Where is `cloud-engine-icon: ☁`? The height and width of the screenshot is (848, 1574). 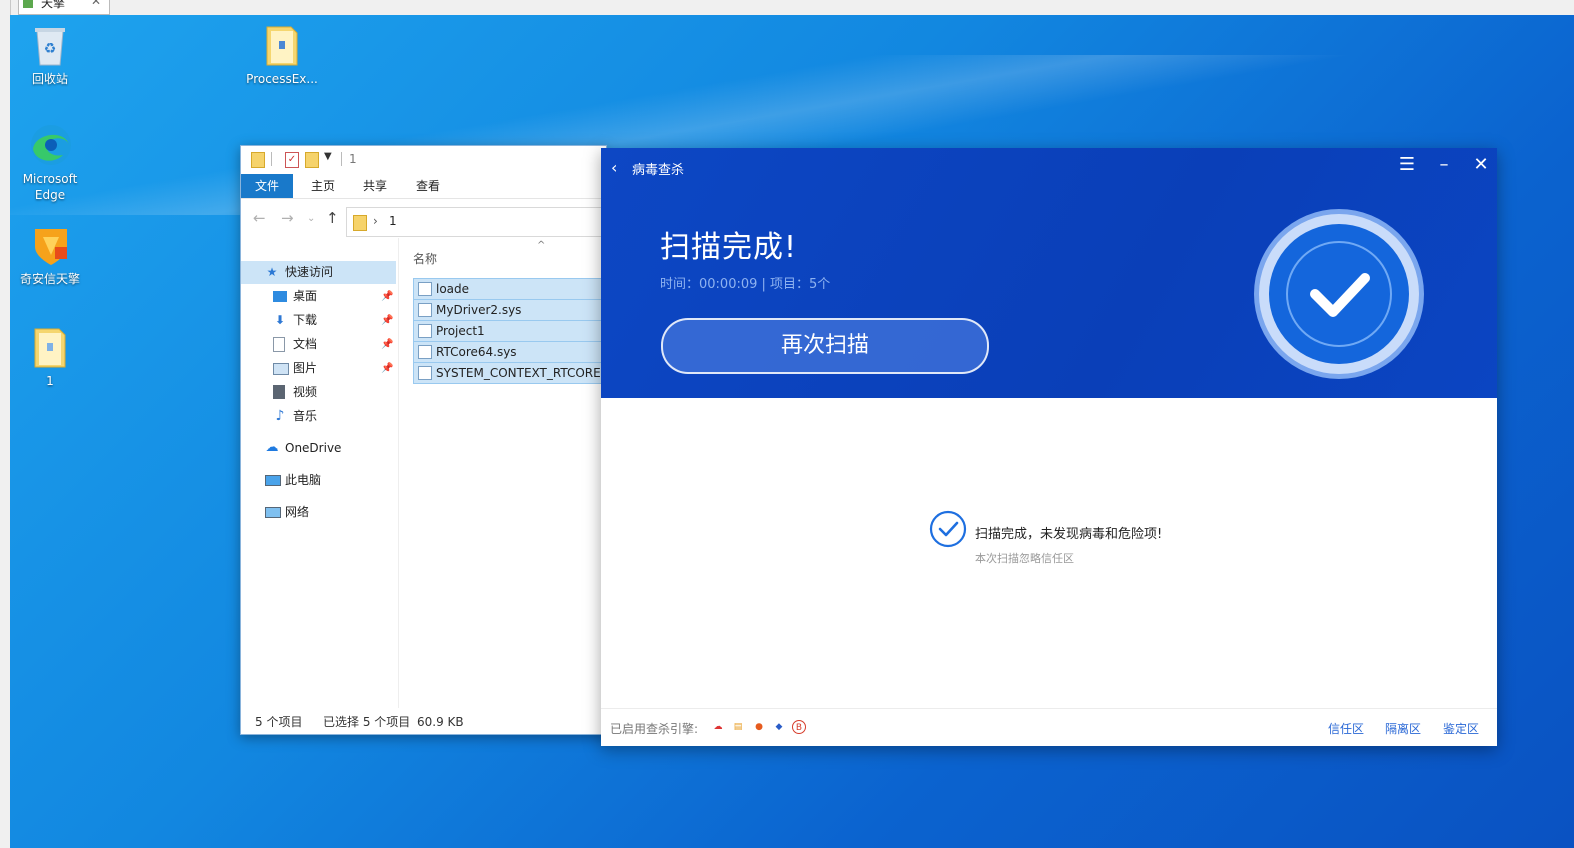 cloud-engine-icon: ☁ is located at coordinates (718, 727).